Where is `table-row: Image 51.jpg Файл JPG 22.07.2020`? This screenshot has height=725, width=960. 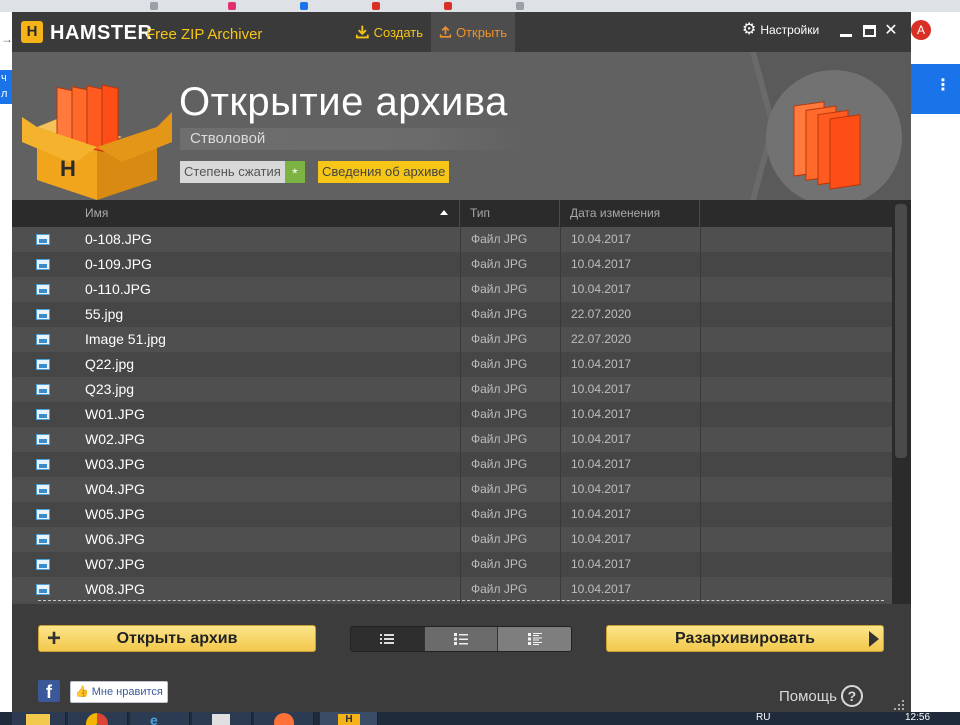
table-row: Image 51.jpg Файл JPG 22.07.2020 is located at coordinates (452, 339).